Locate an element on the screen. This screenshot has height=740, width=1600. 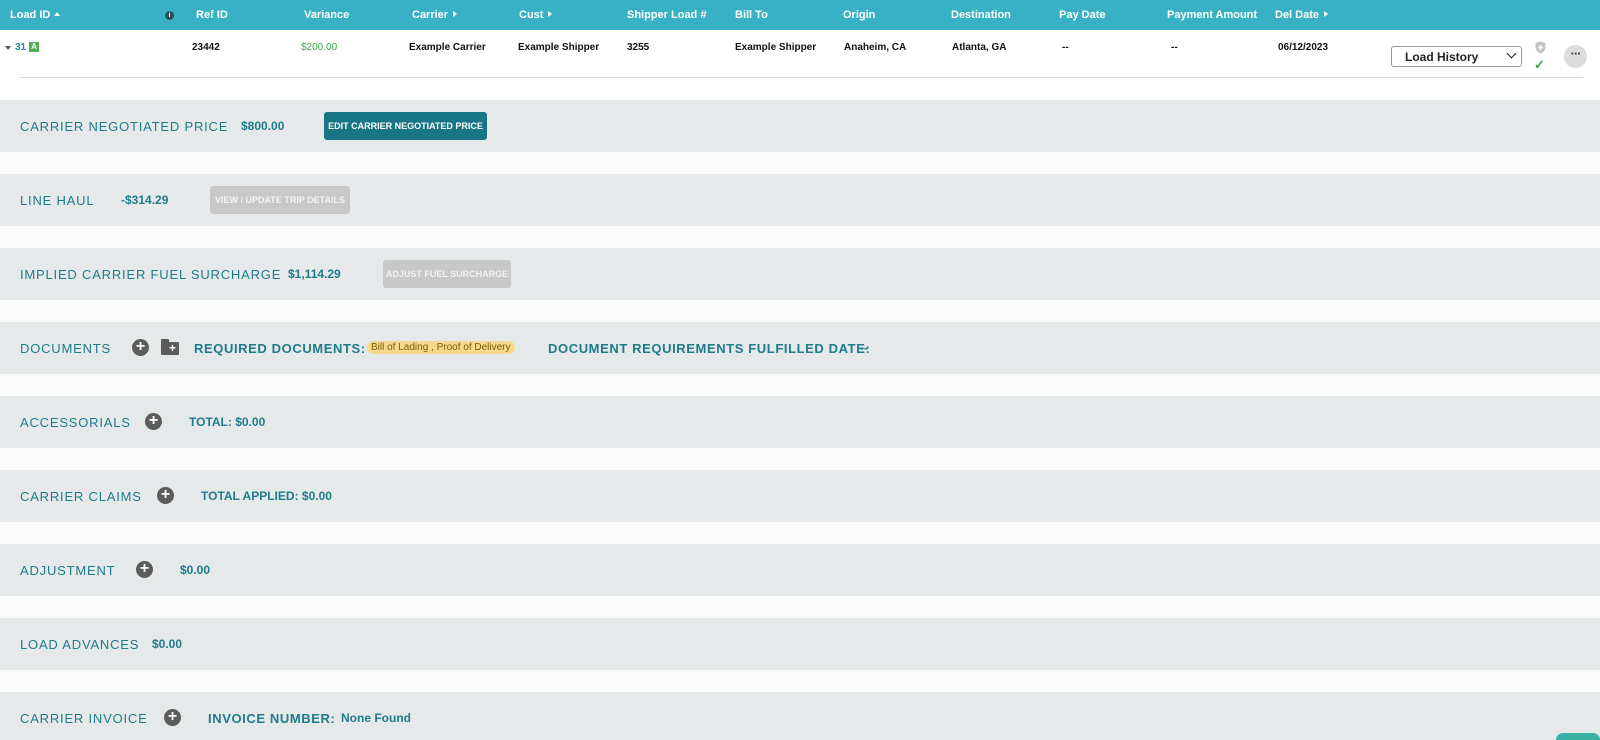
add-adjustment-button: + is located at coordinates (144, 569).